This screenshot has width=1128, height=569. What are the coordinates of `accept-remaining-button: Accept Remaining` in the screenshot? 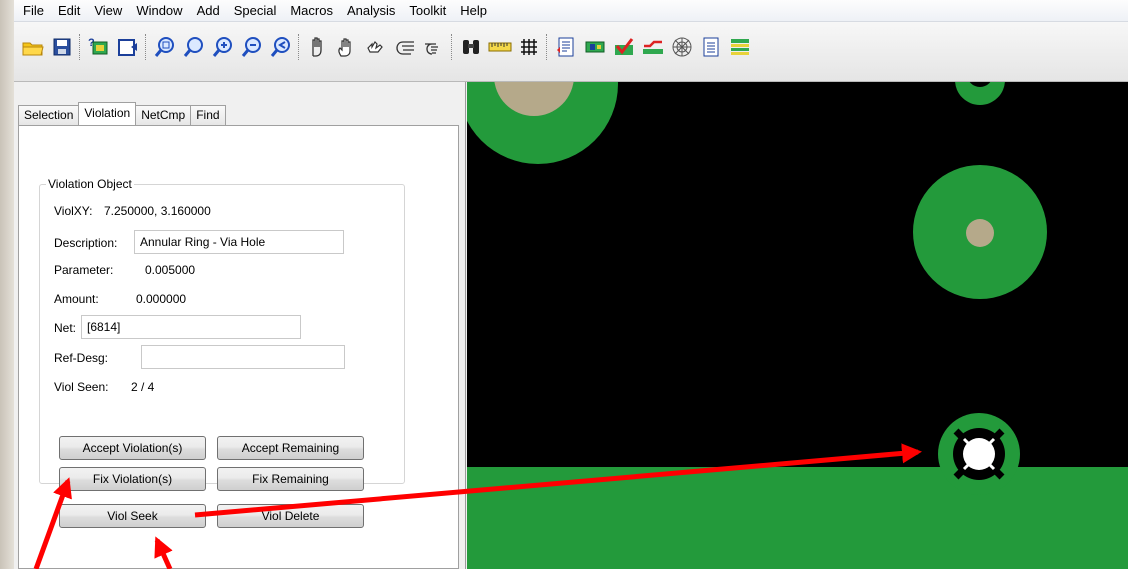 It's located at (290, 448).